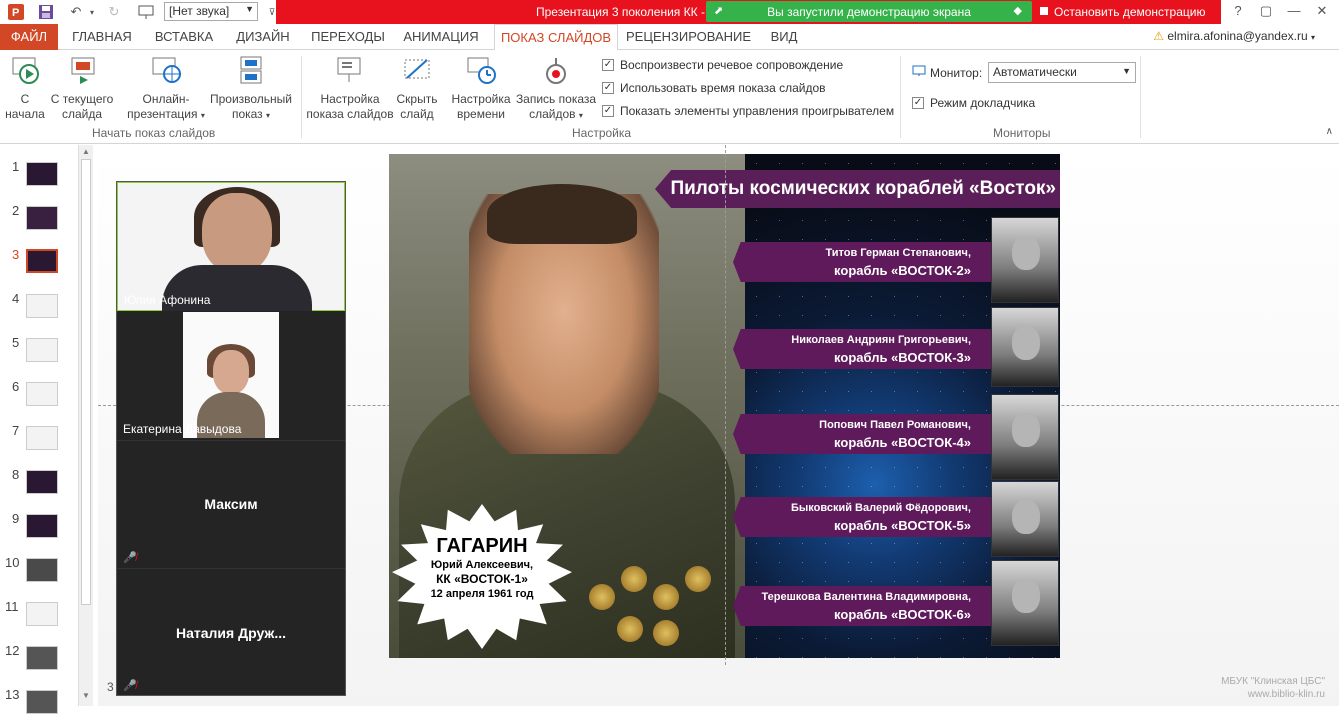 This screenshot has width=1339, height=714. I want to click on thumb-number: 10, so click(12, 562).